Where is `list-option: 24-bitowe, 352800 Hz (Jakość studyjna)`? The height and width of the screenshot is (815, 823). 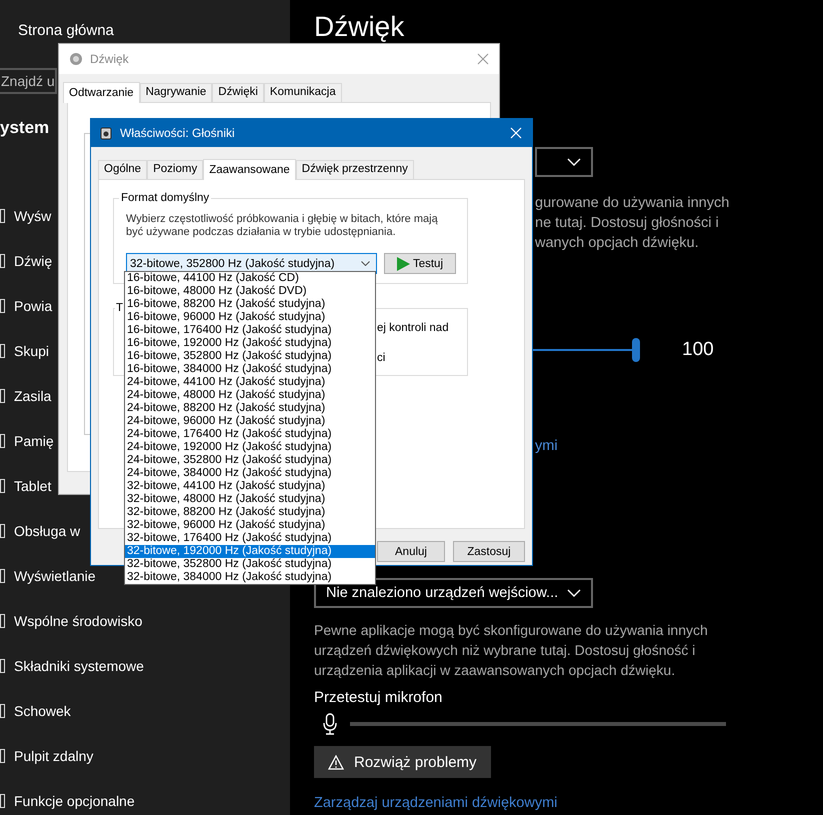 list-option: 24-bitowe, 352800 Hz (Jakość studyjna) is located at coordinates (250, 460).